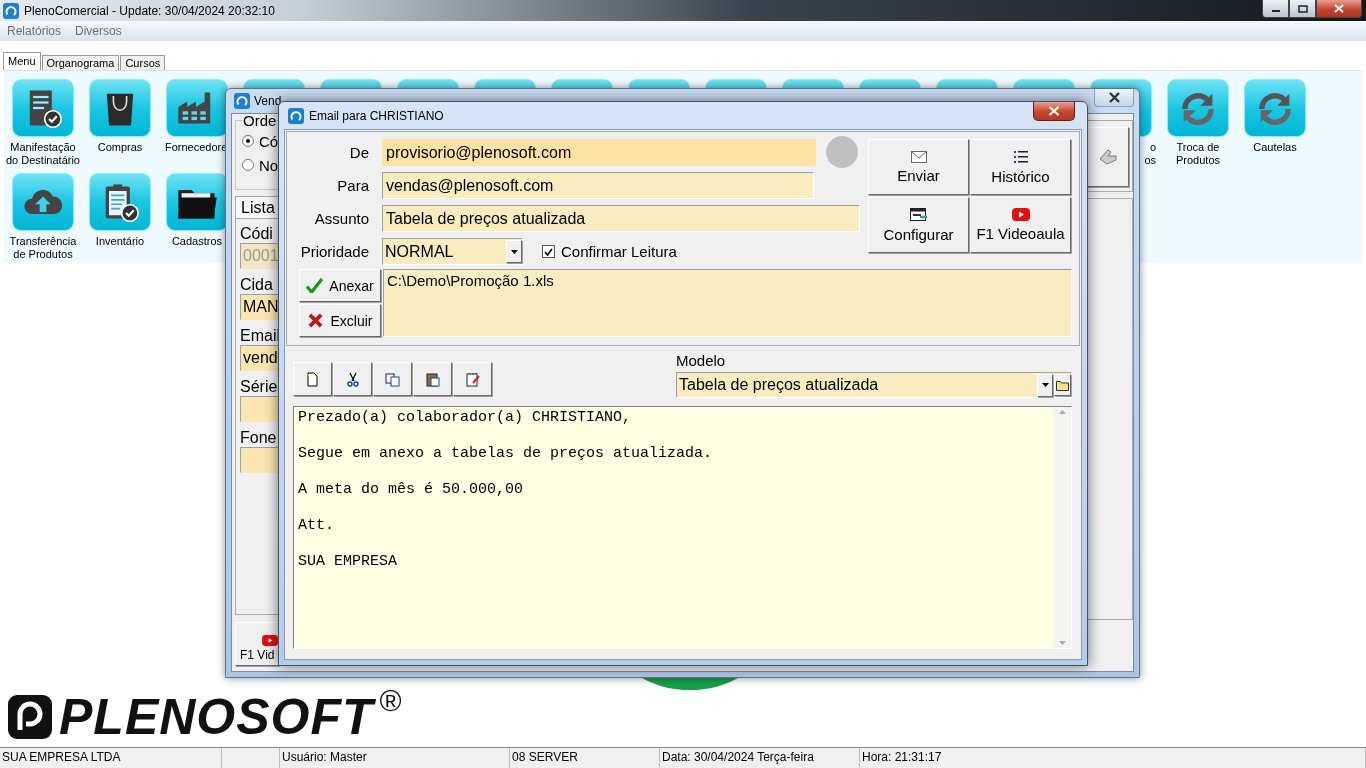 The image size is (1366, 768). What do you see at coordinates (348, 562) in the screenshot?
I see `body-line: SUA EMPRESA` at bounding box center [348, 562].